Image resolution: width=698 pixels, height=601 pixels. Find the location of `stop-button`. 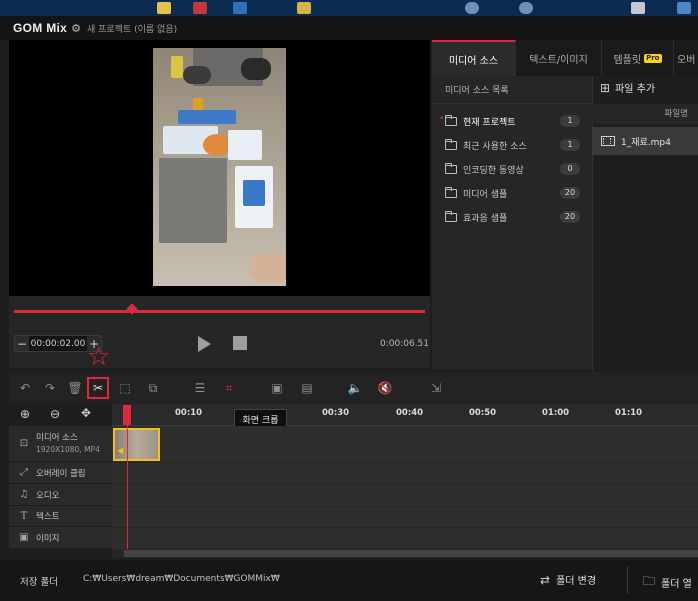

stop-button is located at coordinates (240, 343).